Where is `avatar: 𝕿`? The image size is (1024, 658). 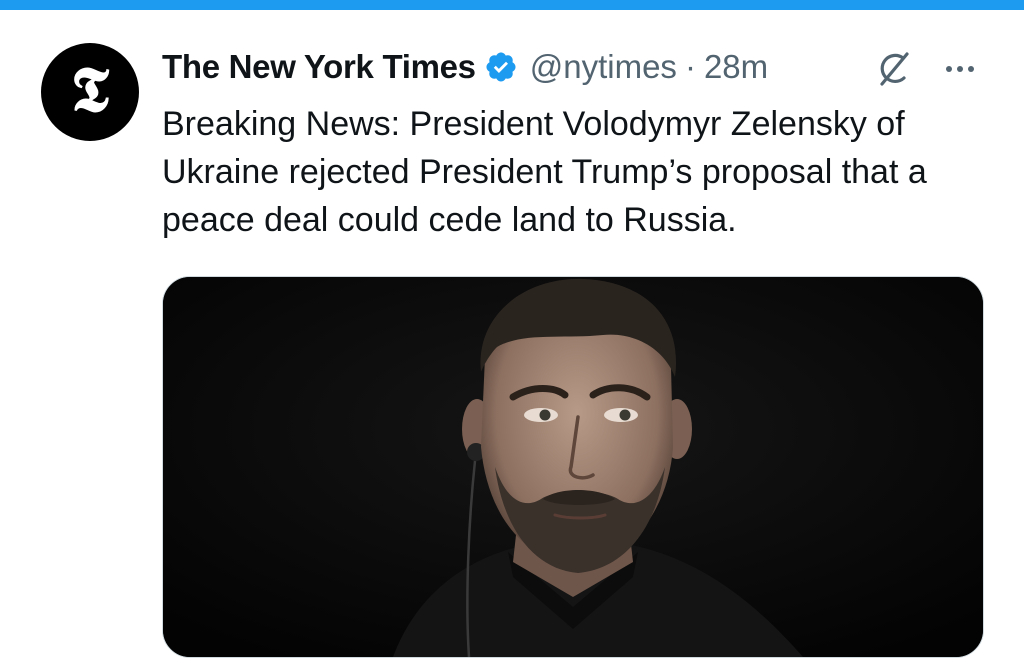
avatar: 𝕿 is located at coordinates (90, 92).